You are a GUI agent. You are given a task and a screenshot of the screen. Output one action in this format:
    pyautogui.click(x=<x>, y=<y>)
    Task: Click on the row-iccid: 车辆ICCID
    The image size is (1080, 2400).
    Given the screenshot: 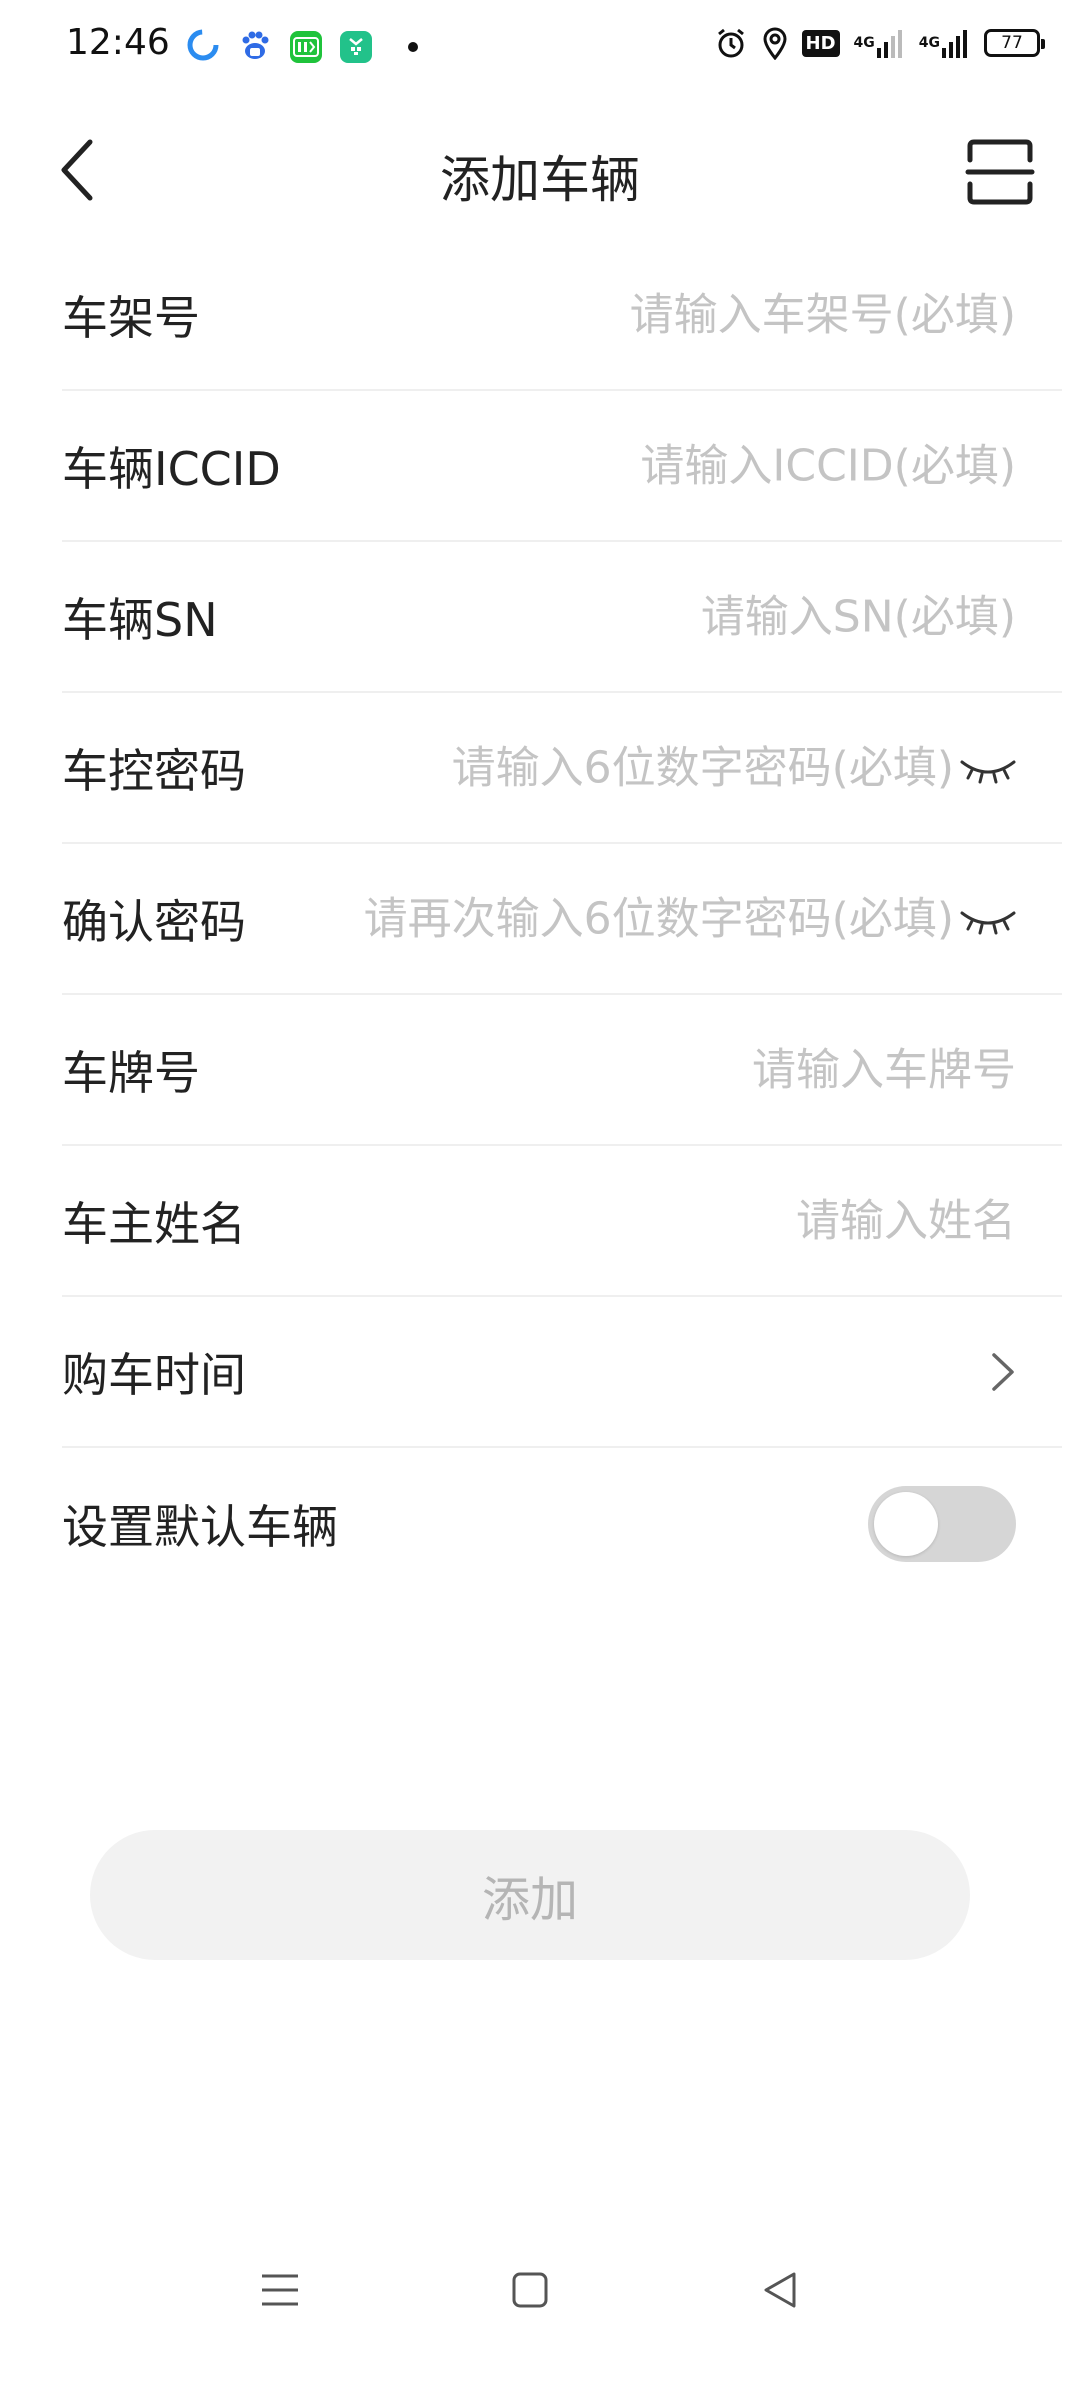 What is the action you would take?
    pyautogui.click(x=562, y=466)
    